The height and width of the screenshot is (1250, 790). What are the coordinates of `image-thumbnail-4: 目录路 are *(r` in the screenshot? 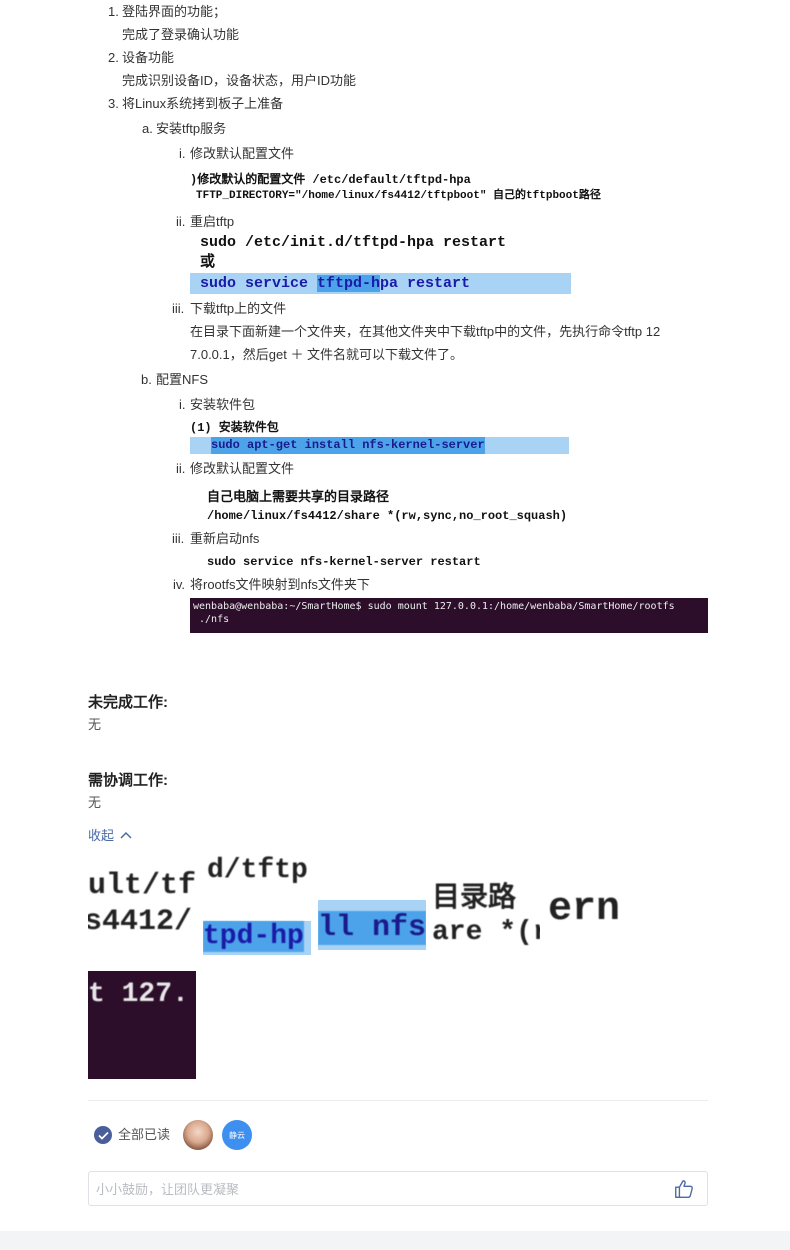 It's located at (486, 909).